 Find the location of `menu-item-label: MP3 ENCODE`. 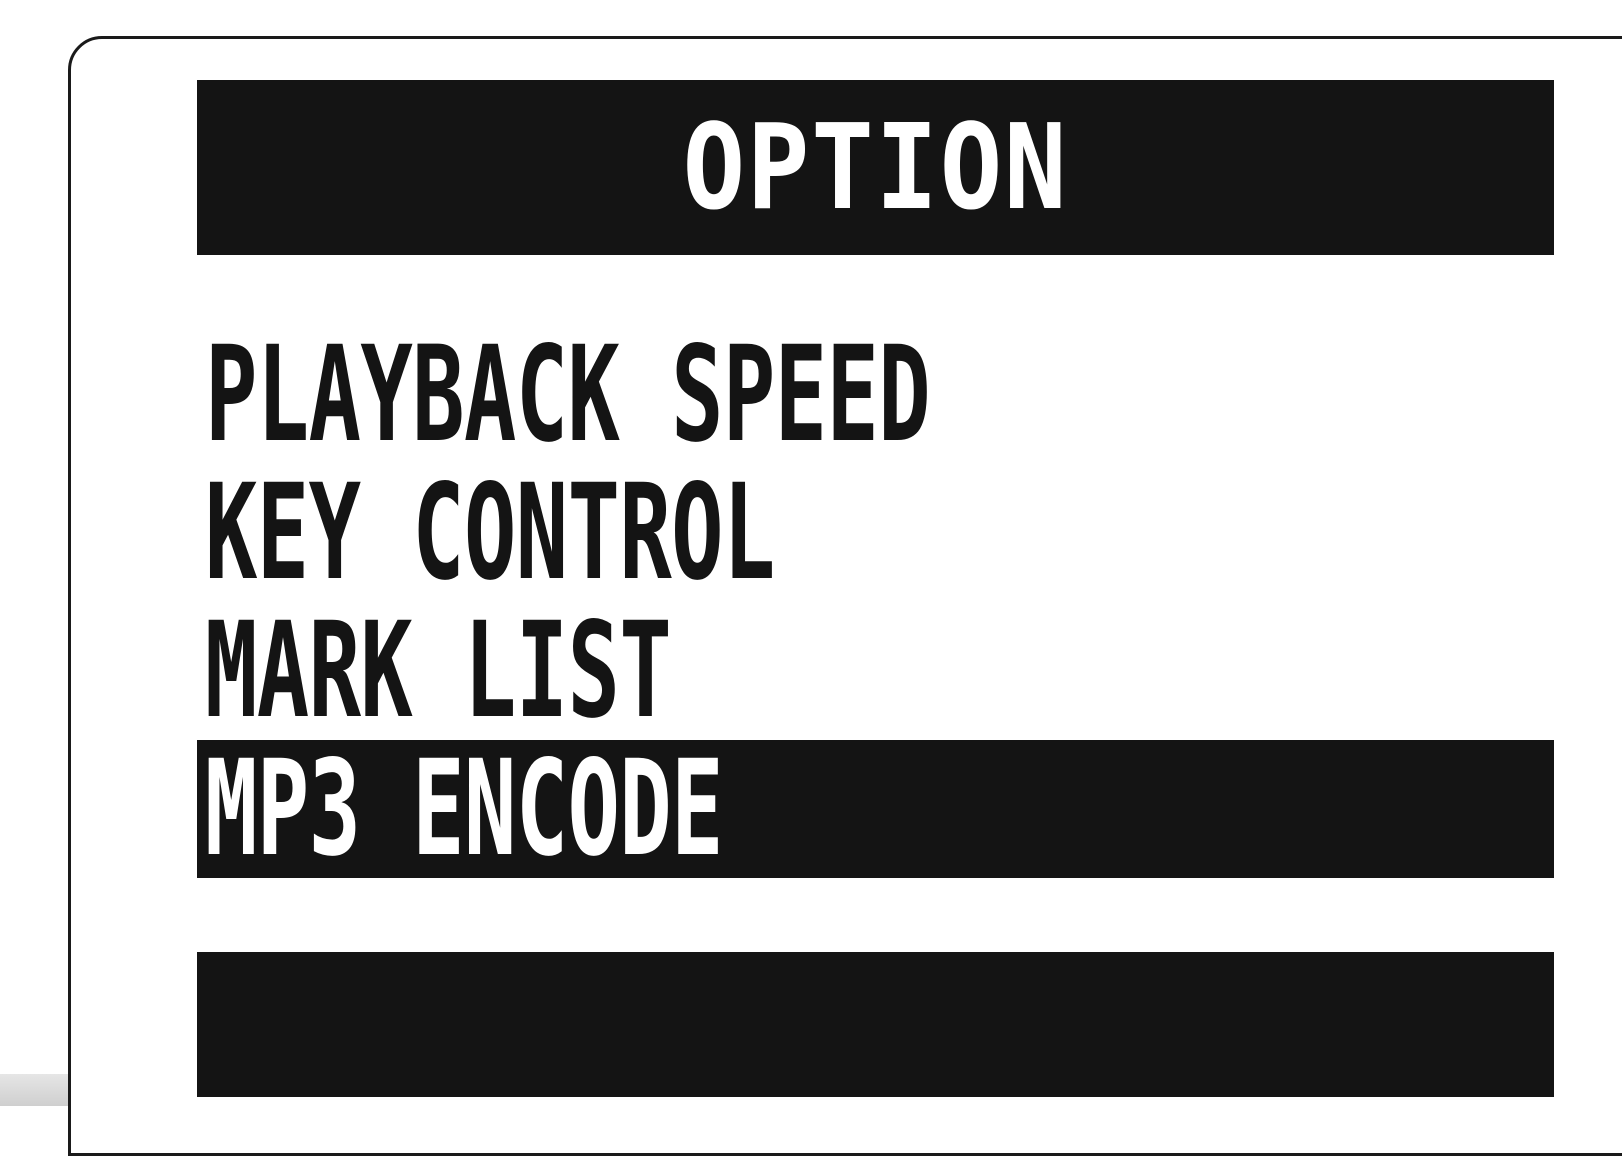

menu-item-label: MP3 ENCODE is located at coordinates (464, 809).